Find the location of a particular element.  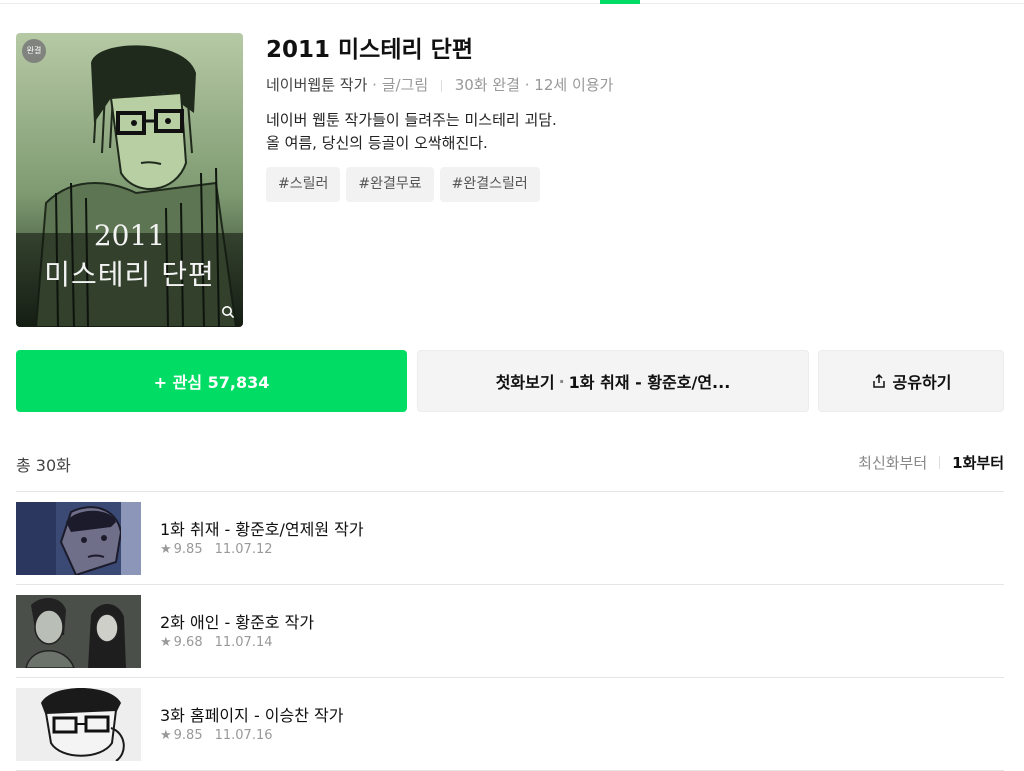

top-divider is located at coordinates (512, 2).